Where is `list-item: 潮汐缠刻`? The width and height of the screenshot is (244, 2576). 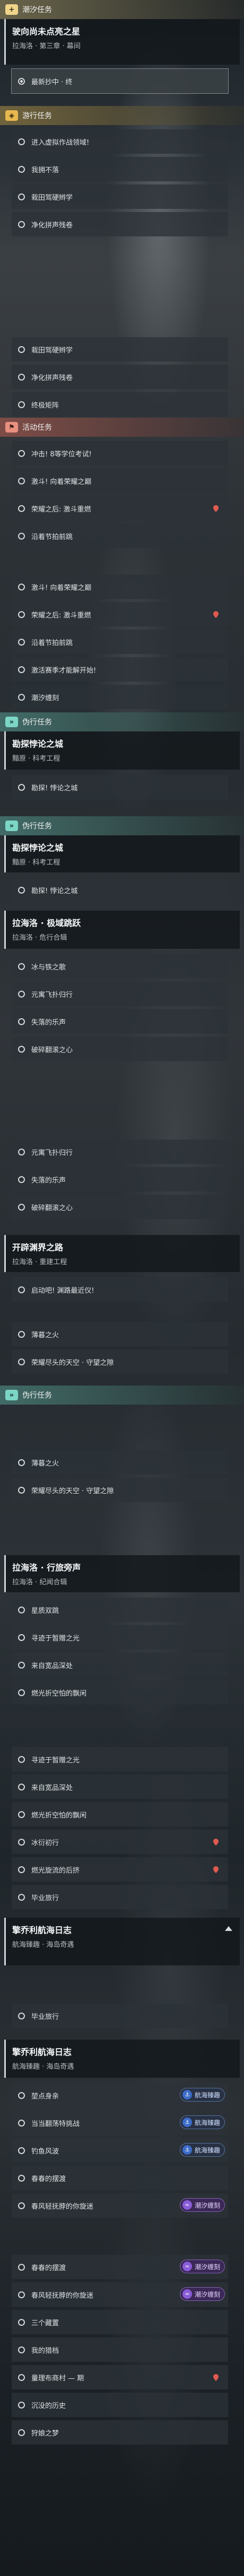 list-item: 潮汐缠刻 is located at coordinates (120, 697).